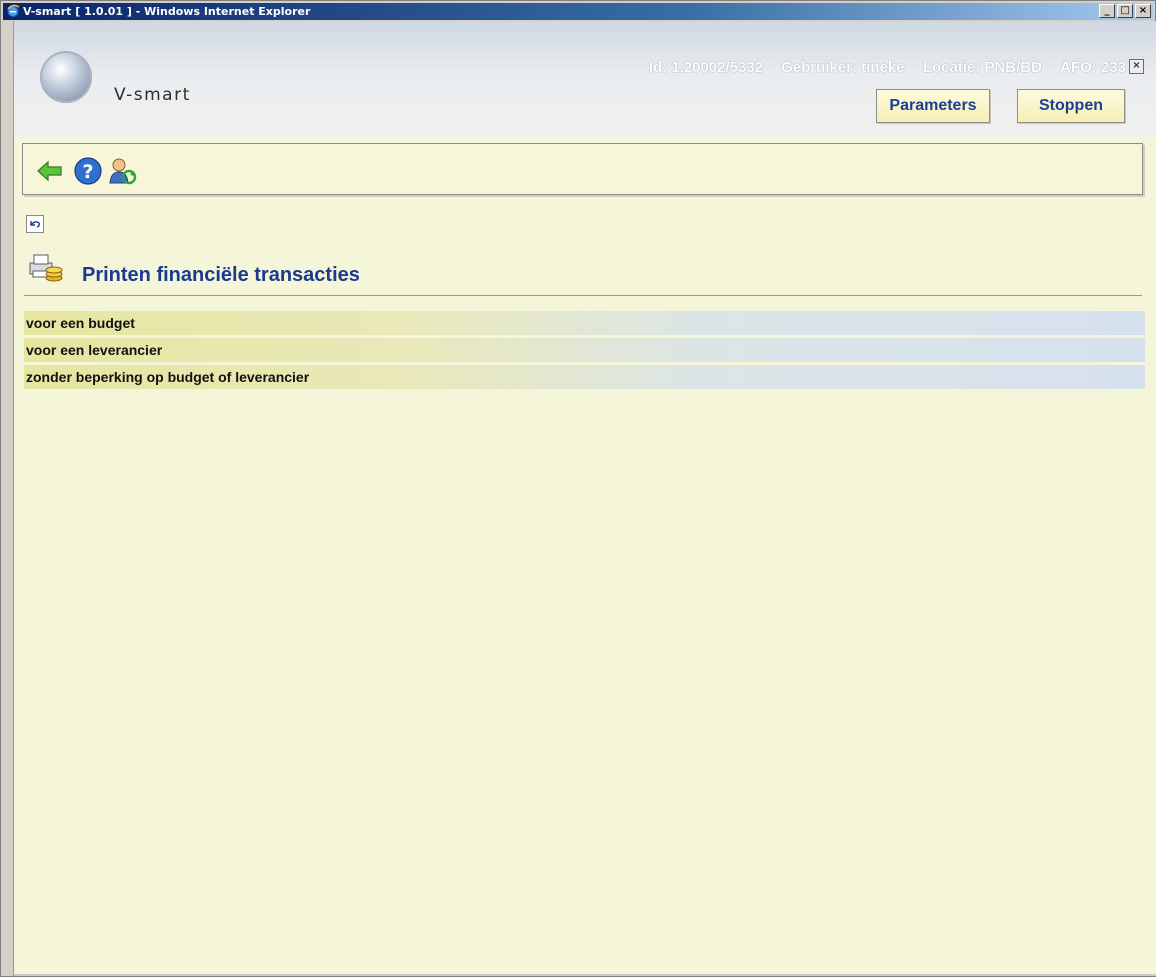 Image resolution: width=1156 pixels, height=977 pixels. Describe the element at coordinates (933, 106) in the screenshot. I see `parameters-button: Parameters` at that location.